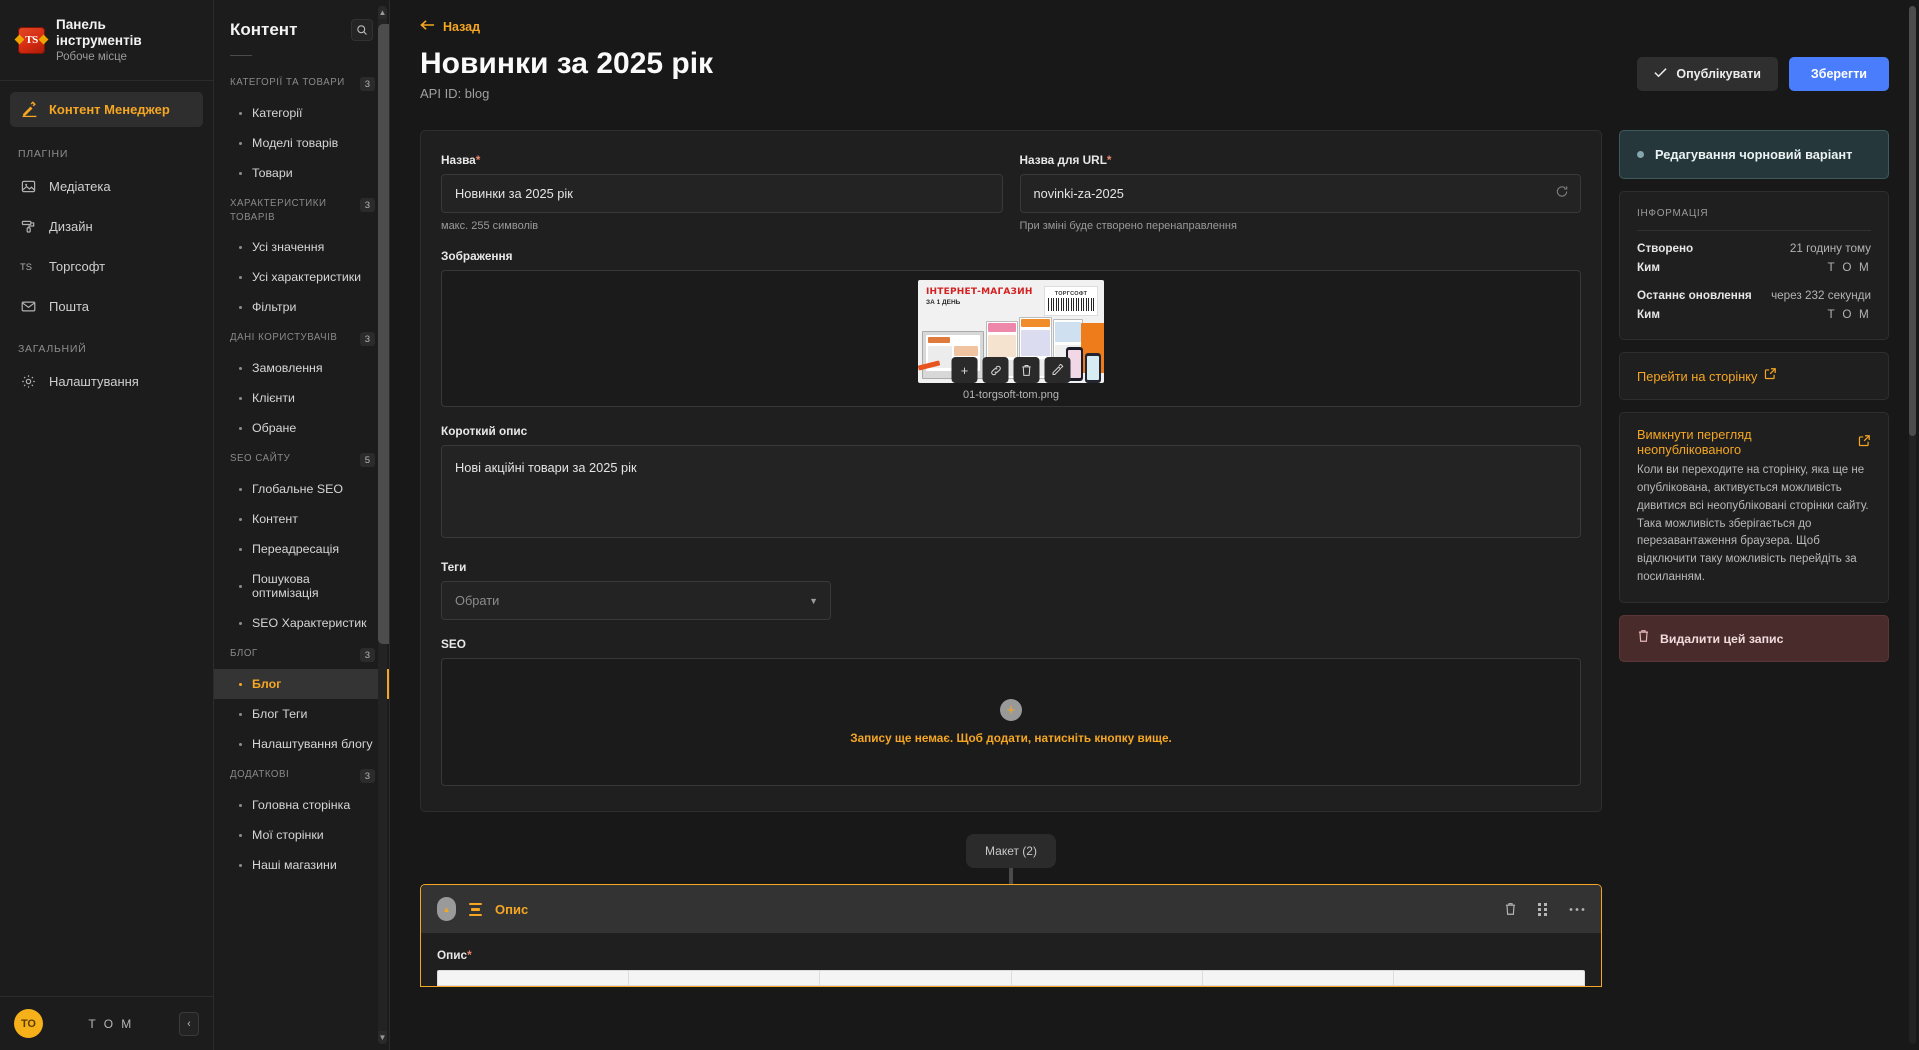 The height and width of the screenshot is (1050, 1919). What do you see at coordinates (106, 266) in the screenshot?
I see `sidebar-item-torgsoft: TS Торгсофт` at bounding box center [106, 266].